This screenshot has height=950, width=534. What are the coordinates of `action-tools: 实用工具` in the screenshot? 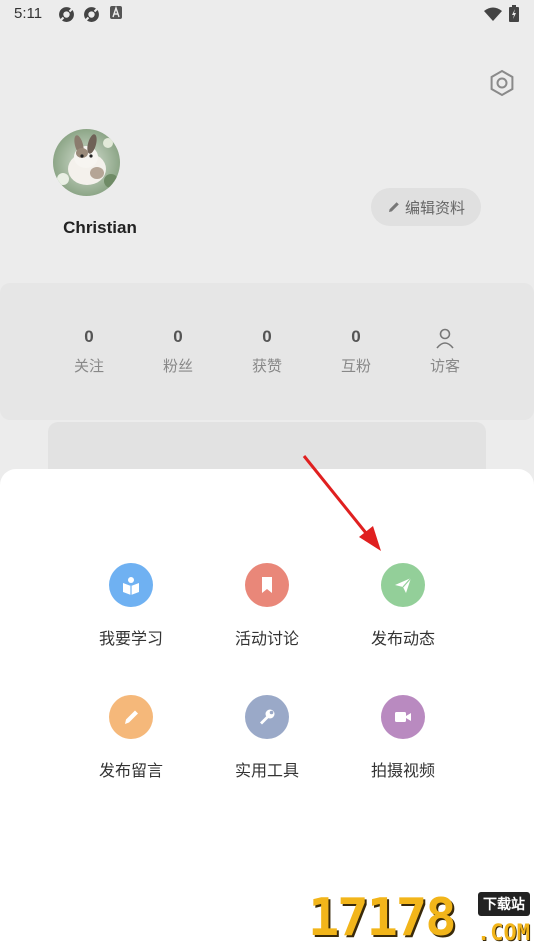 It's located at (267, 738).